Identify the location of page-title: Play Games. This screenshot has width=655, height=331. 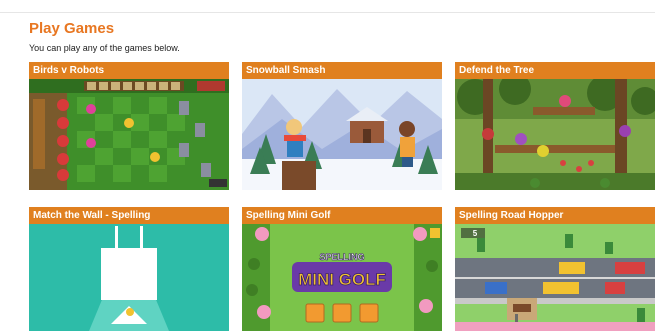
(72, 28).